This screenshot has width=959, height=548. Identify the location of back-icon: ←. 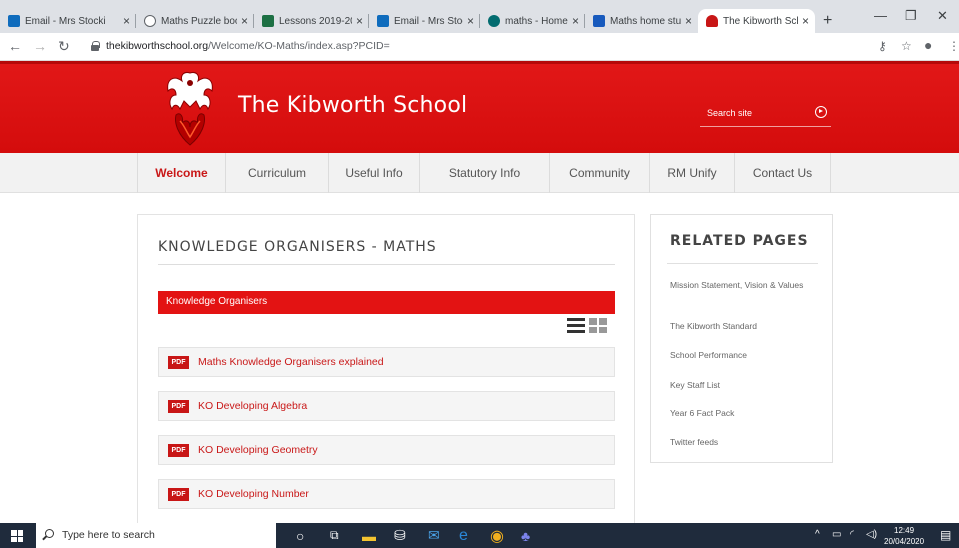
(15, 46).